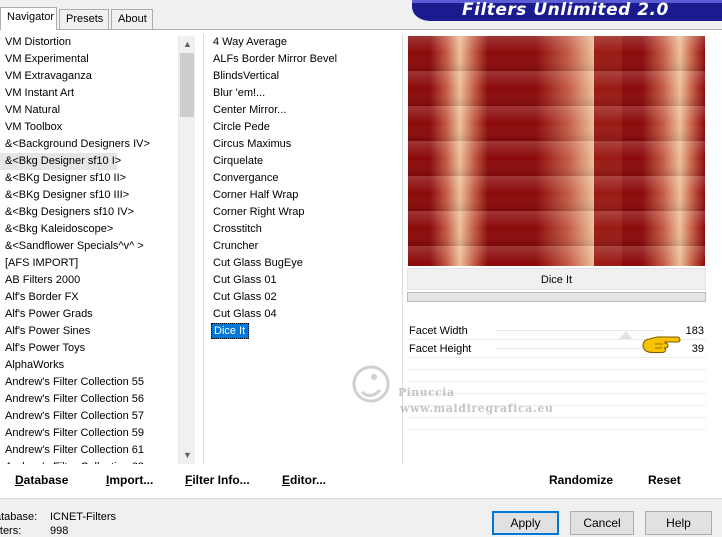 Image resolution: width=722 pixels, height=537 pixels. I want to click on category-item: &<BKg Designer sf10 III>, so click(98, 195).